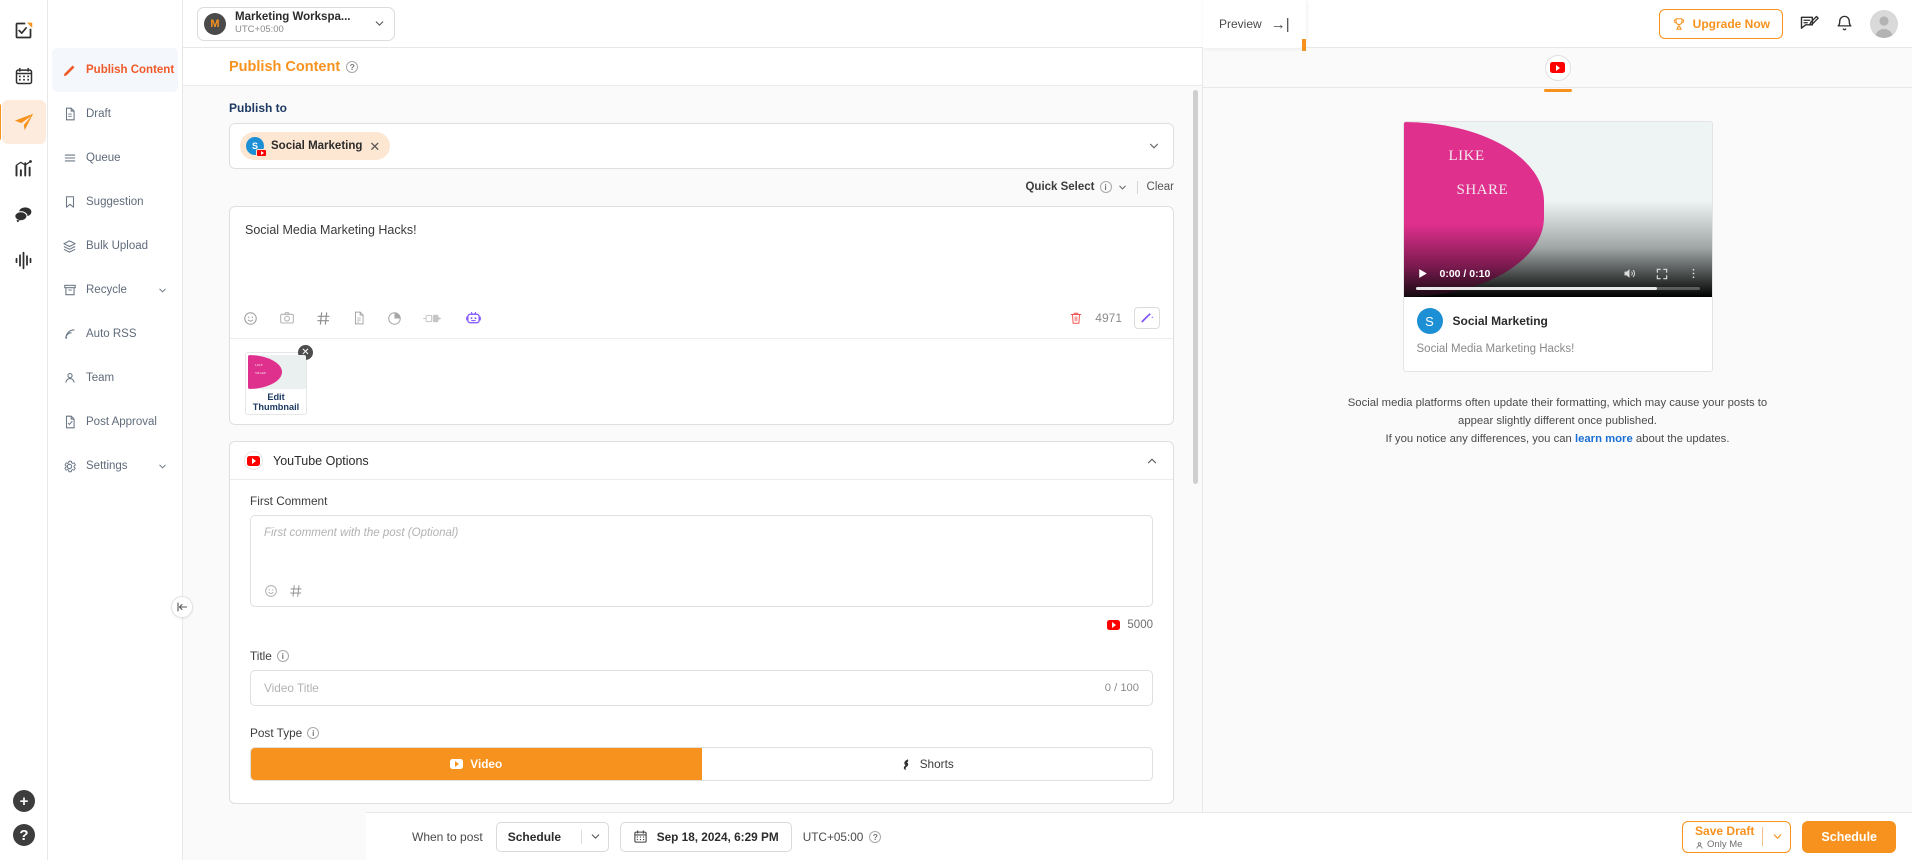 The image size is (1912, 860). Describe the element at coordinates (1076, 187) in the screenshot. I see `quick-select-button: Quick Select i` at that location.